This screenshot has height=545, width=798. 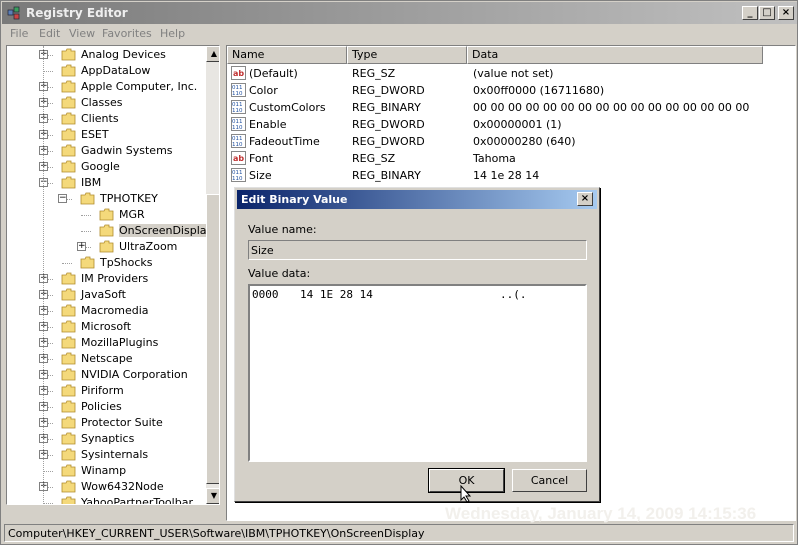 I want to click on cancel-button: Cancel, so click(x=549, y=480).